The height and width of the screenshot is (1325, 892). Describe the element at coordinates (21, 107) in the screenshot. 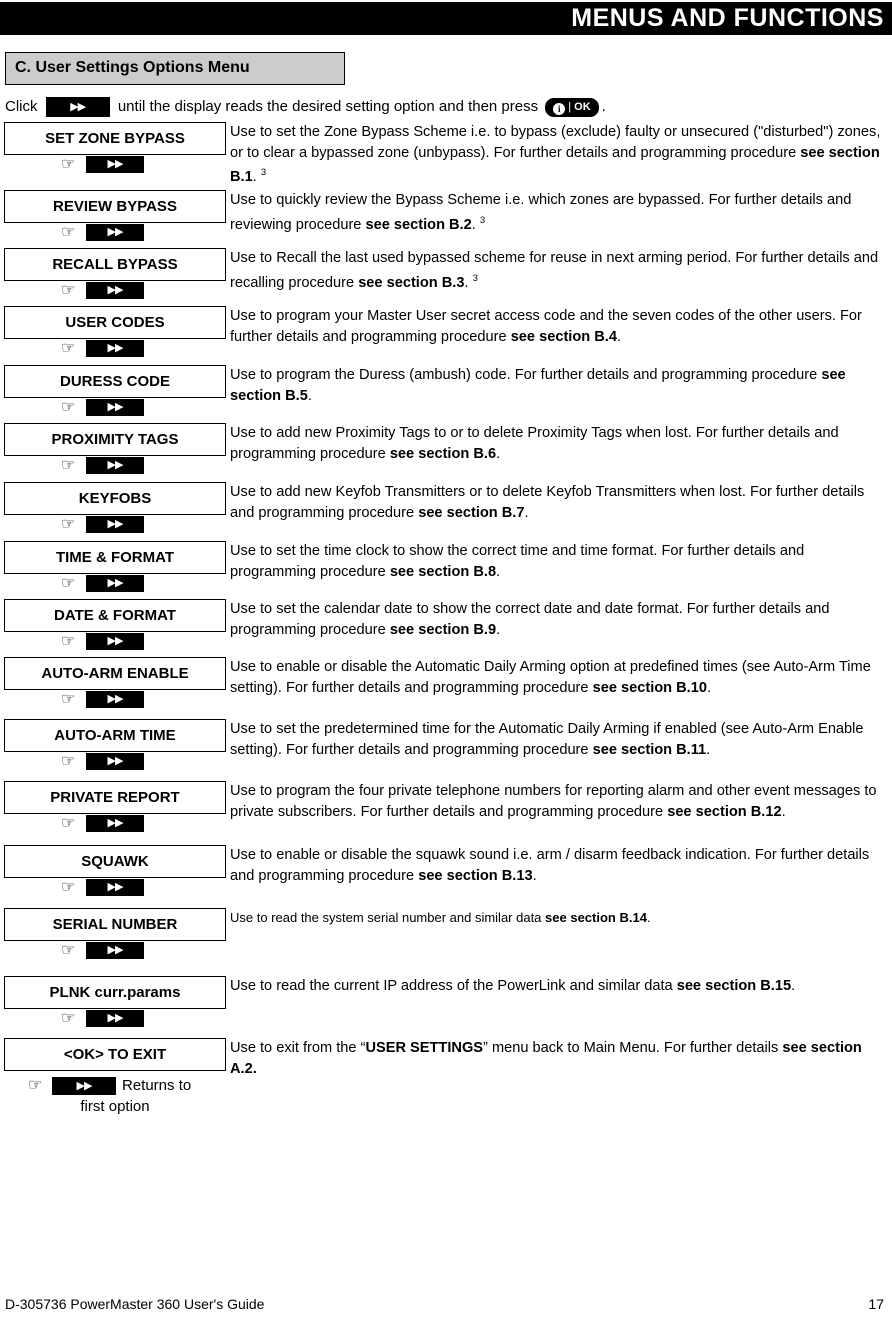

I see `intro-text-before: Click` at that location.